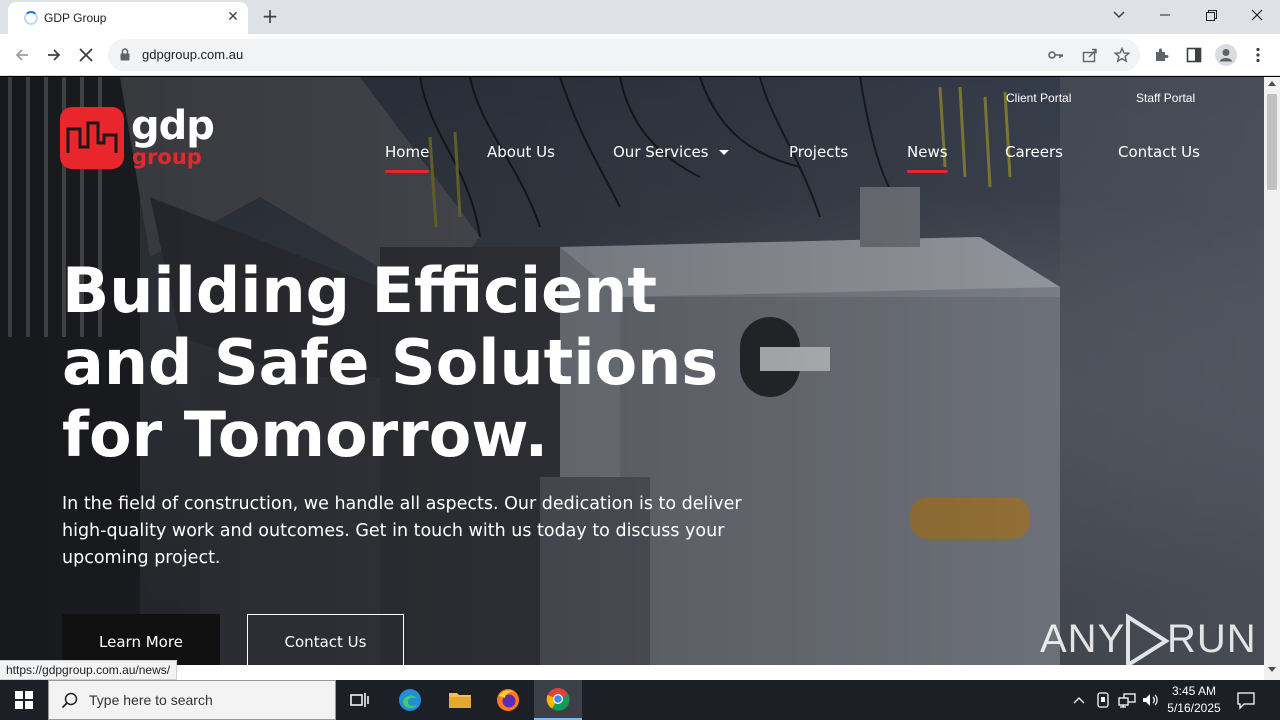 The height and width of the screenshot is (720, 1280). I want to click on arrow-left-icon, so click(21, 55).